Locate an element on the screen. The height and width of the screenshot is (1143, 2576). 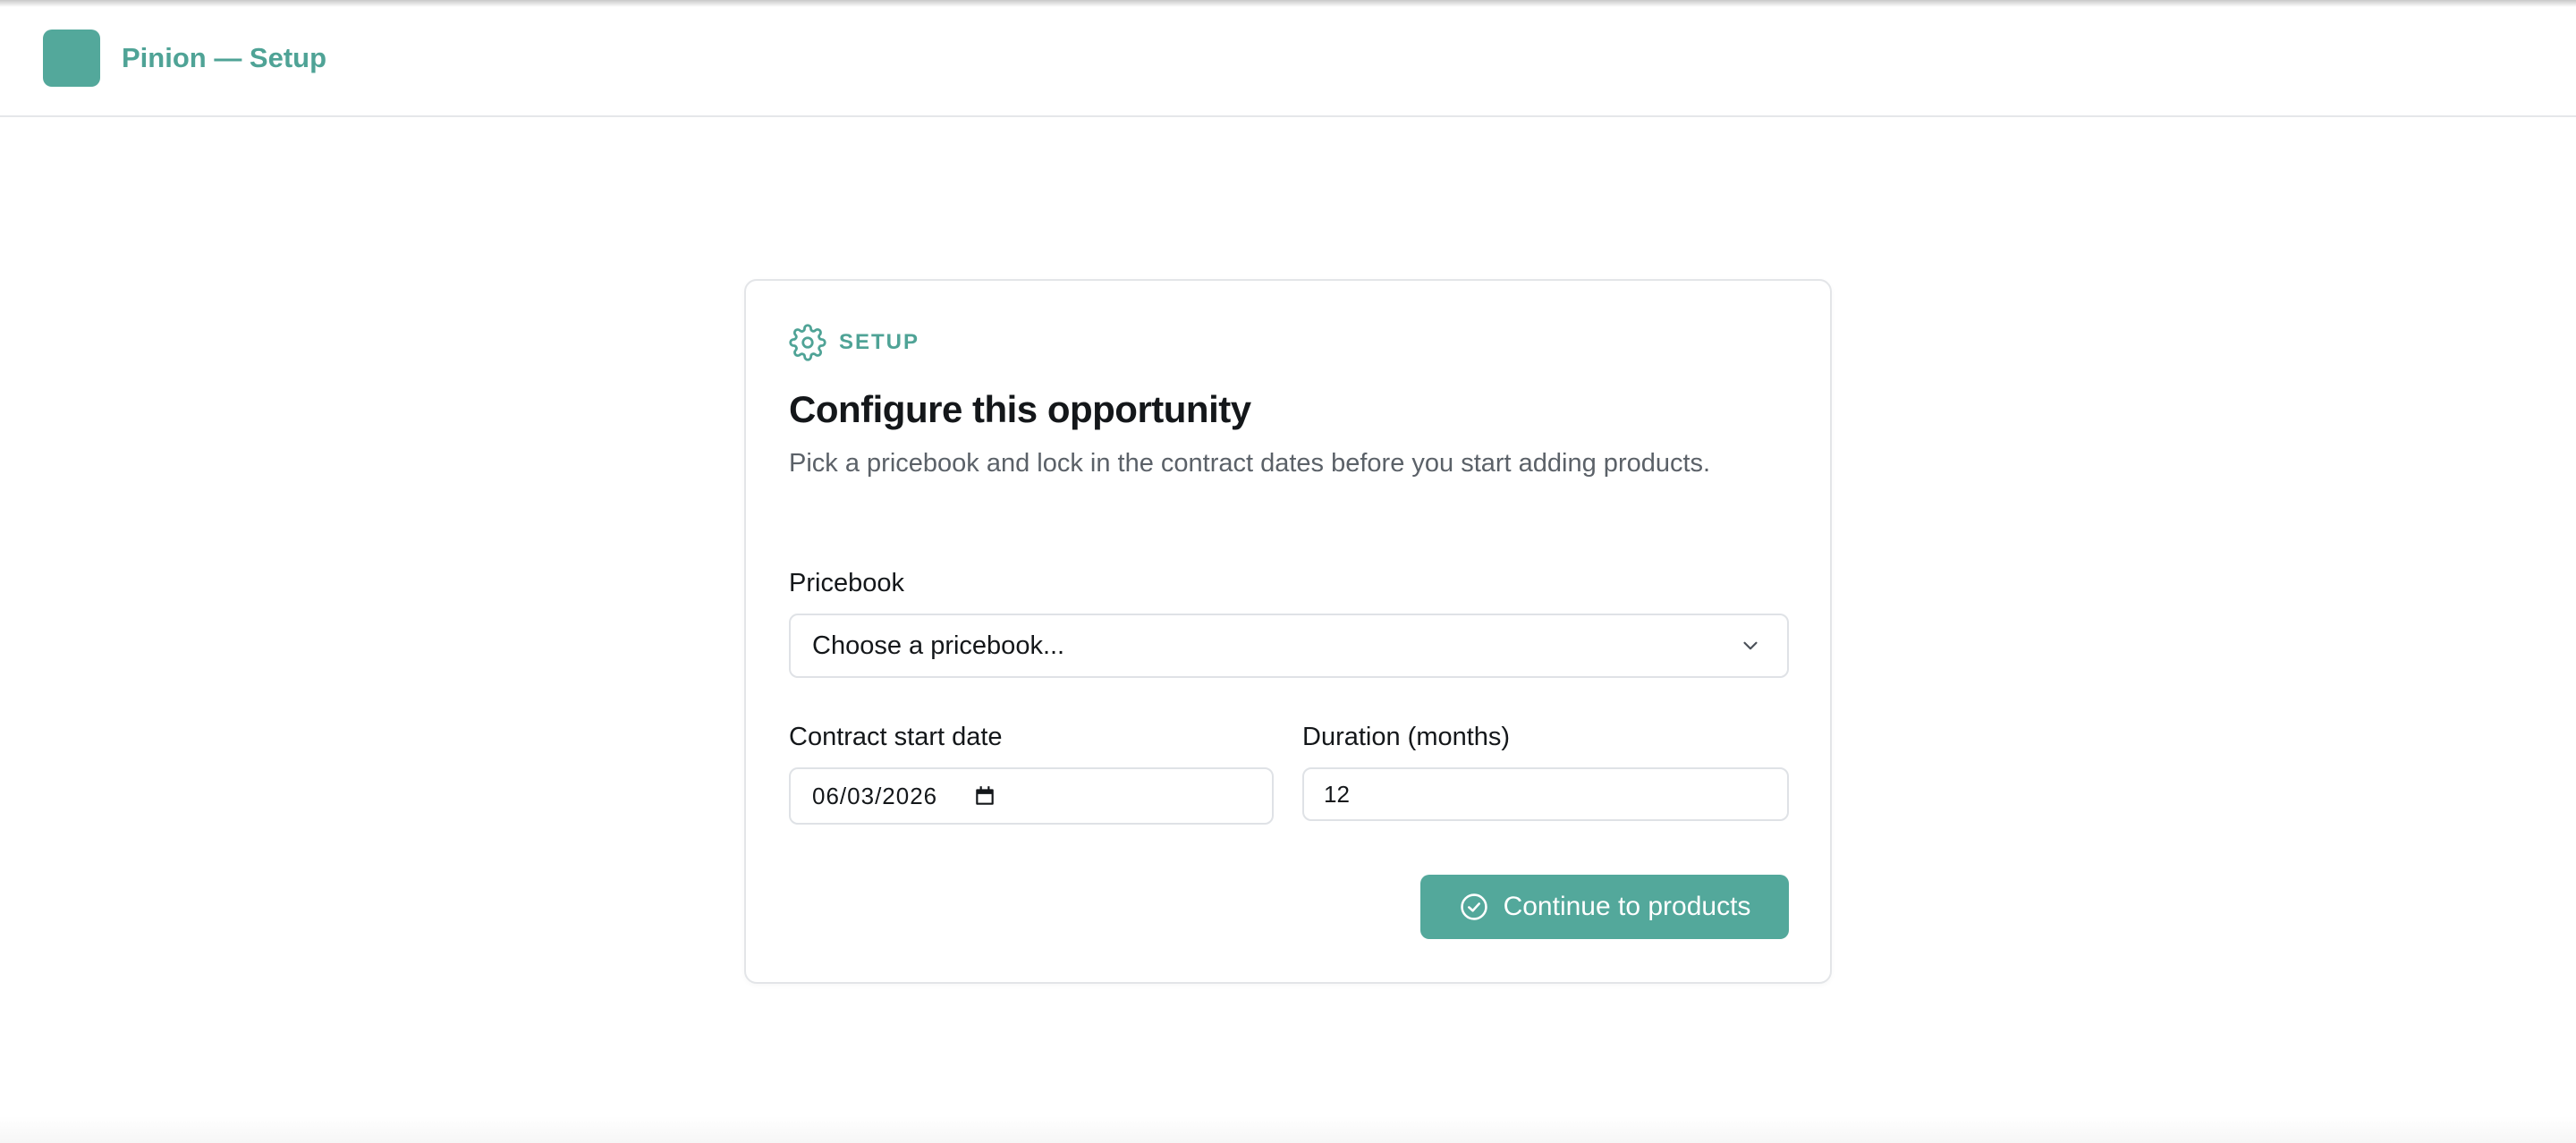
eyebrow: SETUP is located at coordinates (854, 342).